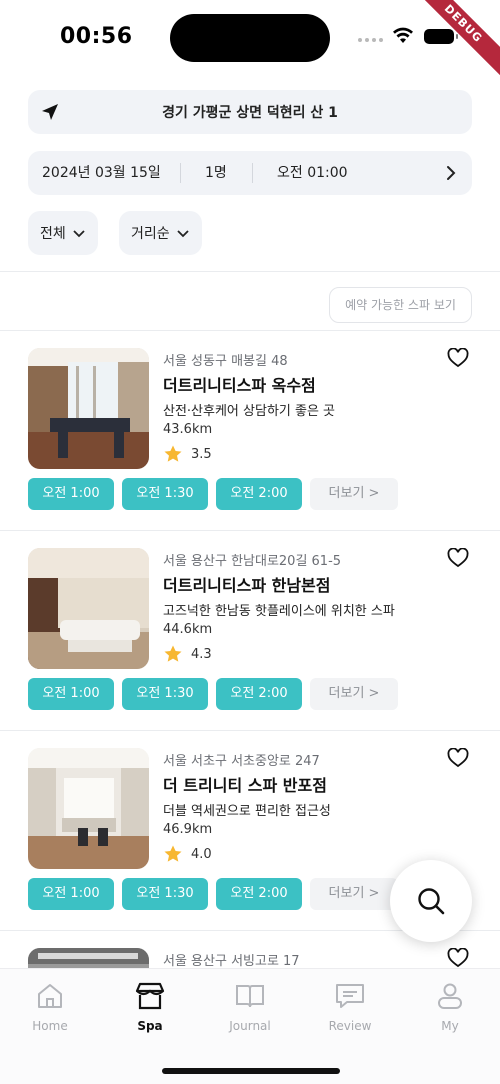 The height and width of the screenshot is (1084, 500). What do you see at coordinates (53, 234) in the screenshot?
I see `category-filter-label: 전체` at bounding box center [53, 234].